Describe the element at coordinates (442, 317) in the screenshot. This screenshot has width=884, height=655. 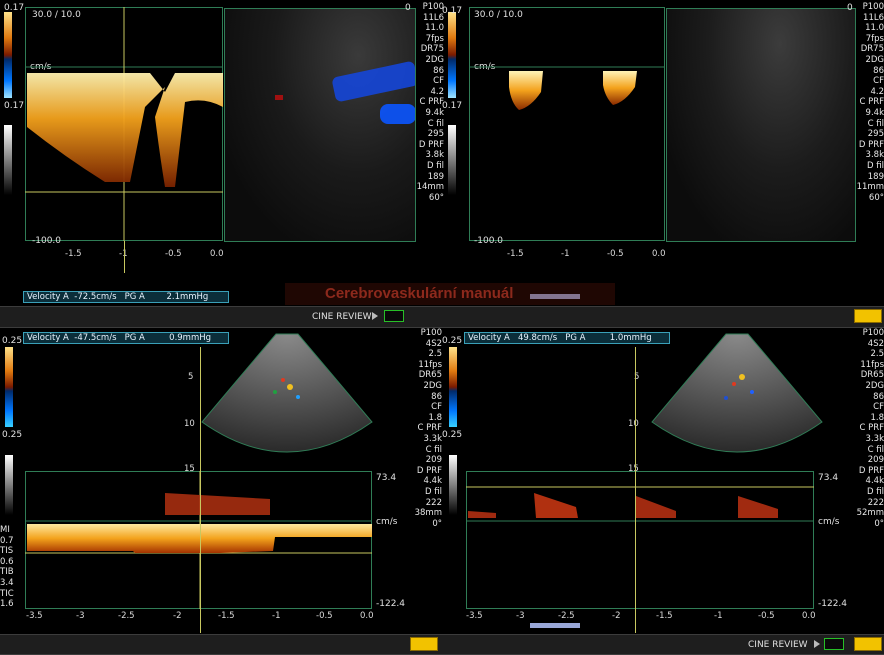
I see `cine-toolbar-top` at that location.